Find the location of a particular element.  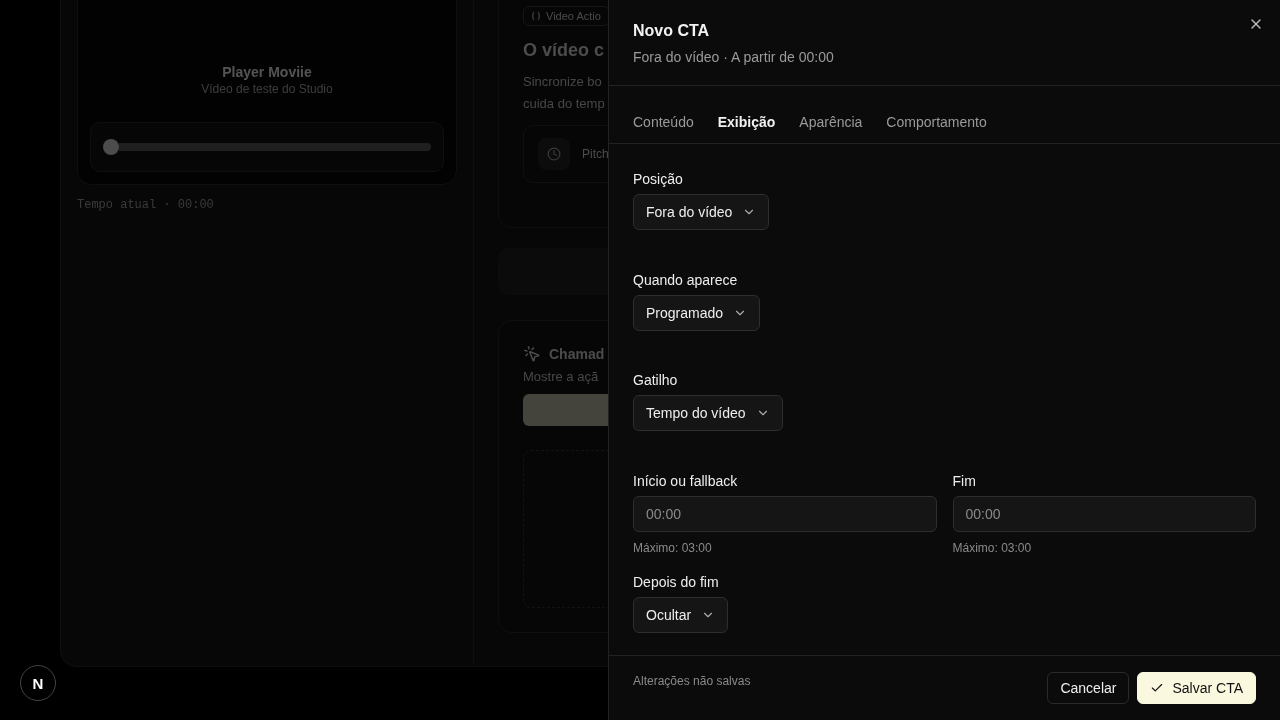

field-label: Gatilho is located at coordinates (656, 380).